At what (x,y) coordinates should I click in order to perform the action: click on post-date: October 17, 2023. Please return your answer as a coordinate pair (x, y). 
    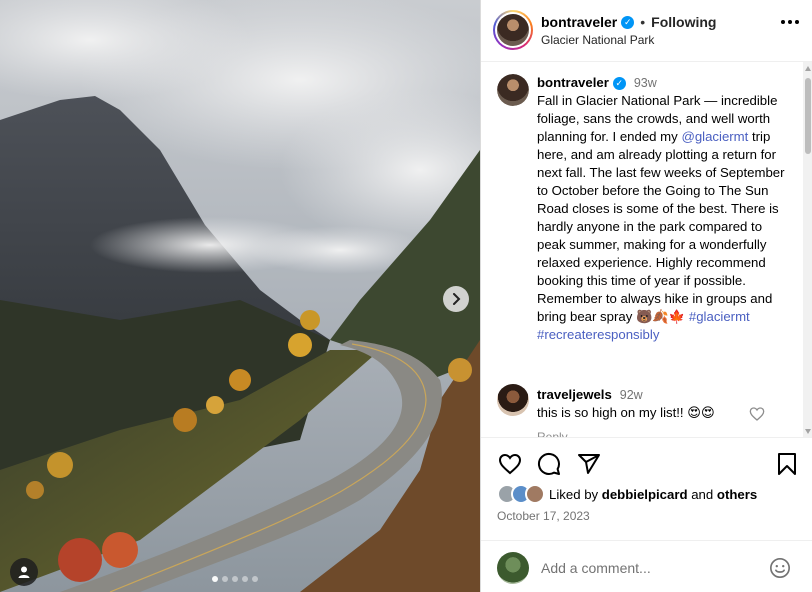
    Looking at the image, I should click on (543, 516).